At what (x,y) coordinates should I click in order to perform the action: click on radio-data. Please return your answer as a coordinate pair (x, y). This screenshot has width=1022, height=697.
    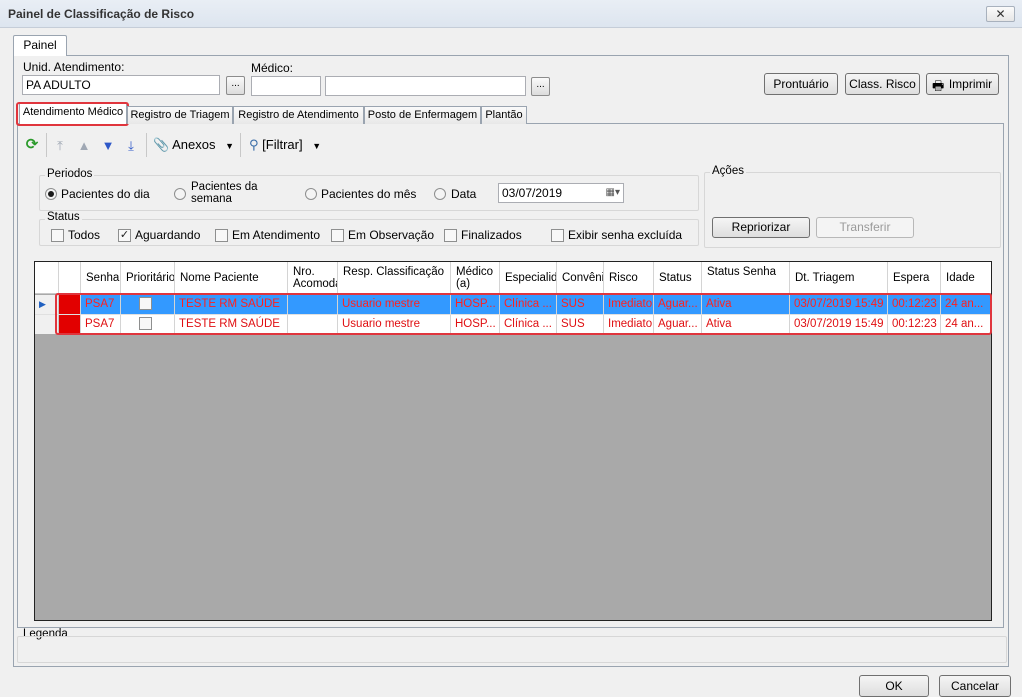
    Looking at the image, I should click on (440, 194).